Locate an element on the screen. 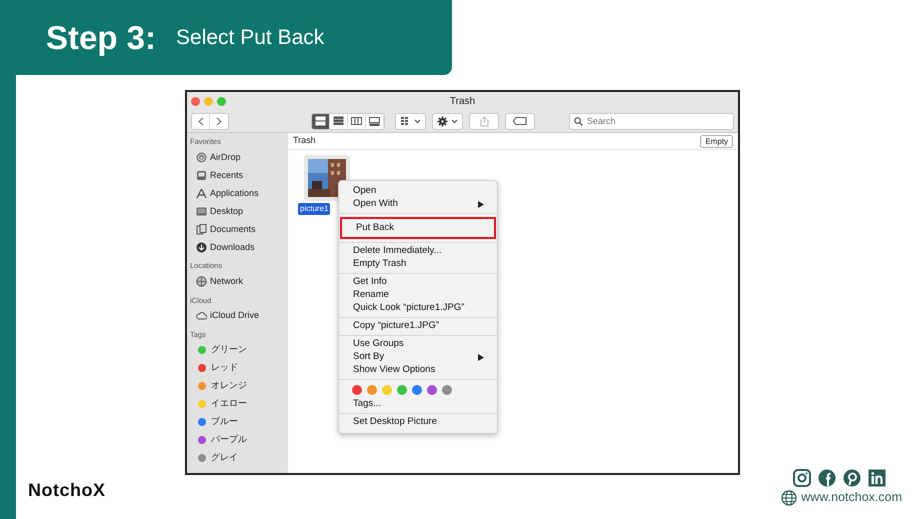  documents-icon is located at coordinates (201, 229).